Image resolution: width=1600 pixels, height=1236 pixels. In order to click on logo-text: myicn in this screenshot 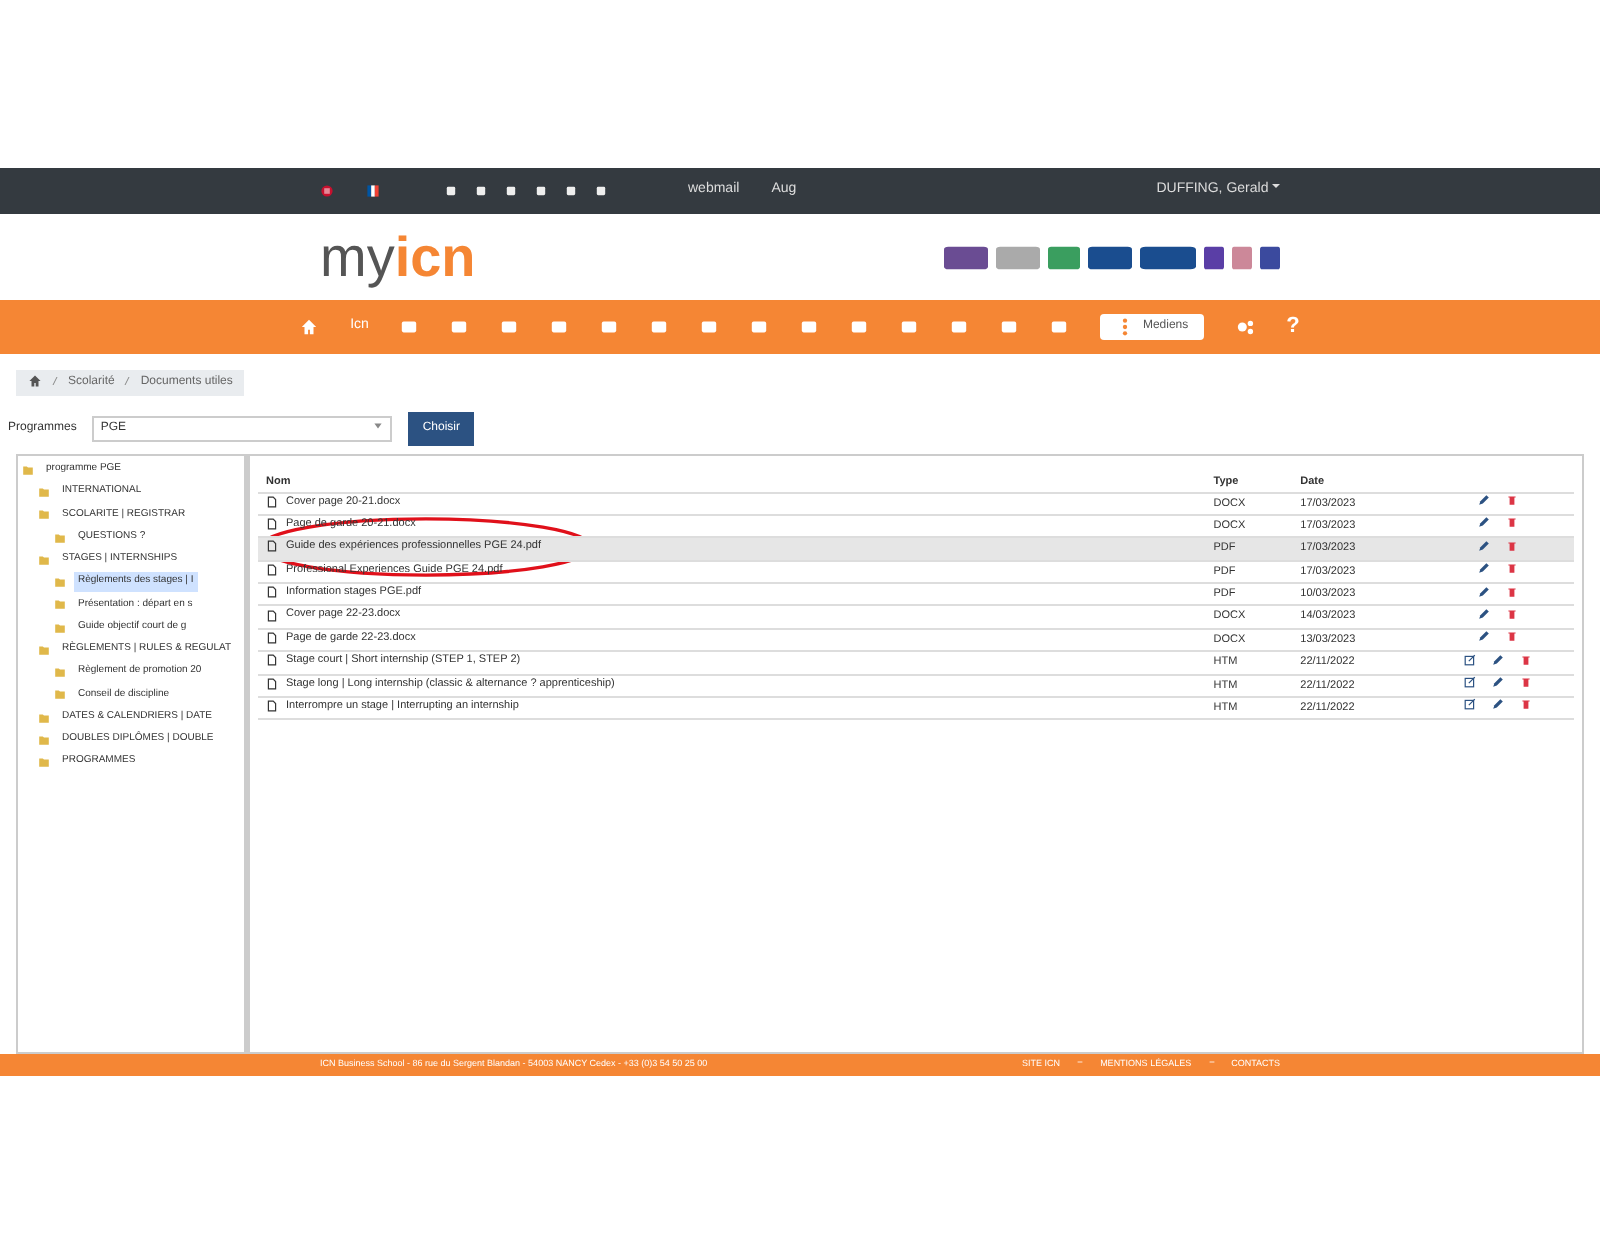, I will do `click(398, 257)`.